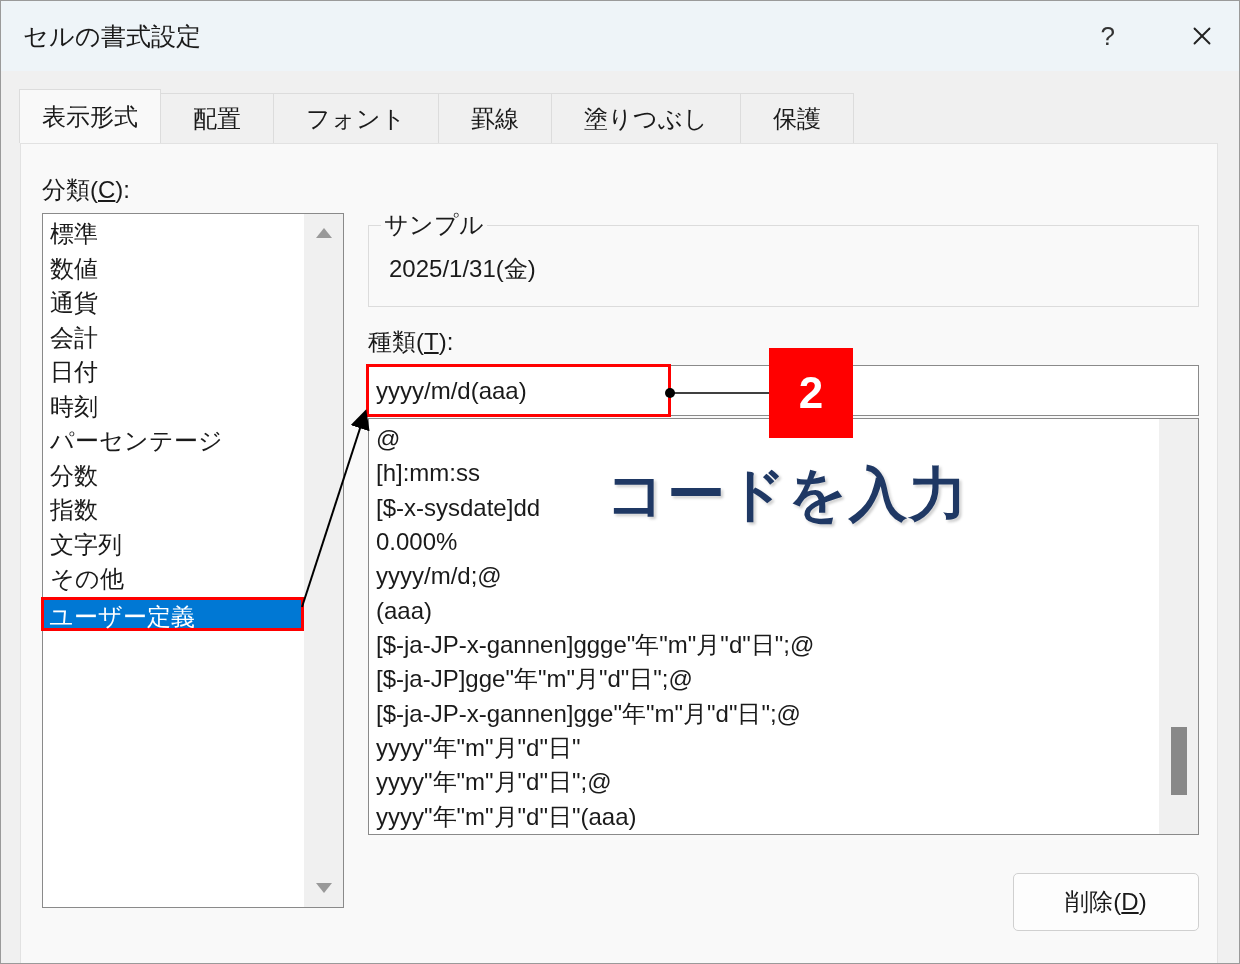 This screenshot has width=1240, height=964. What do you see at coordinates (173, 510) in the screenshot?
I see `category-item: 指数` at bounding box center [173, 510].